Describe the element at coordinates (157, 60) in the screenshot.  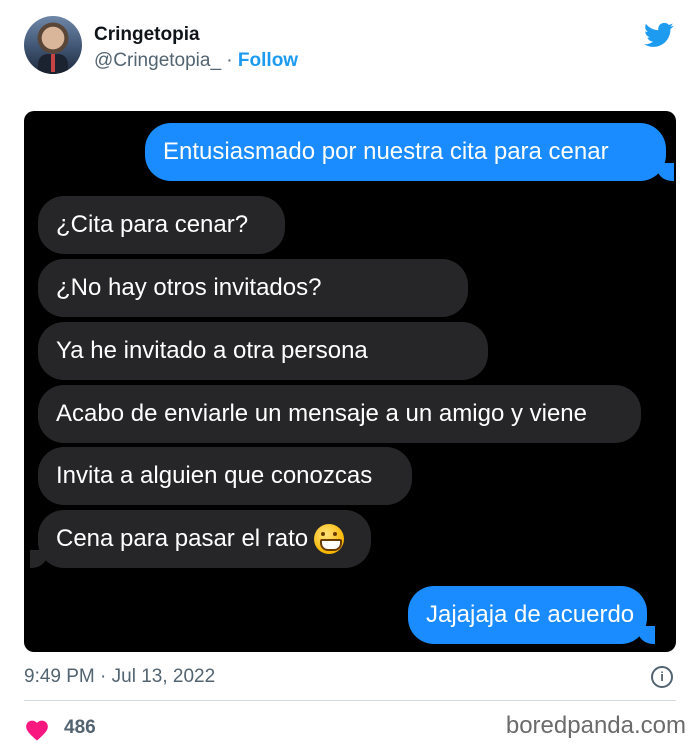
I see `user-handle: @Cringetopia_` at that location.